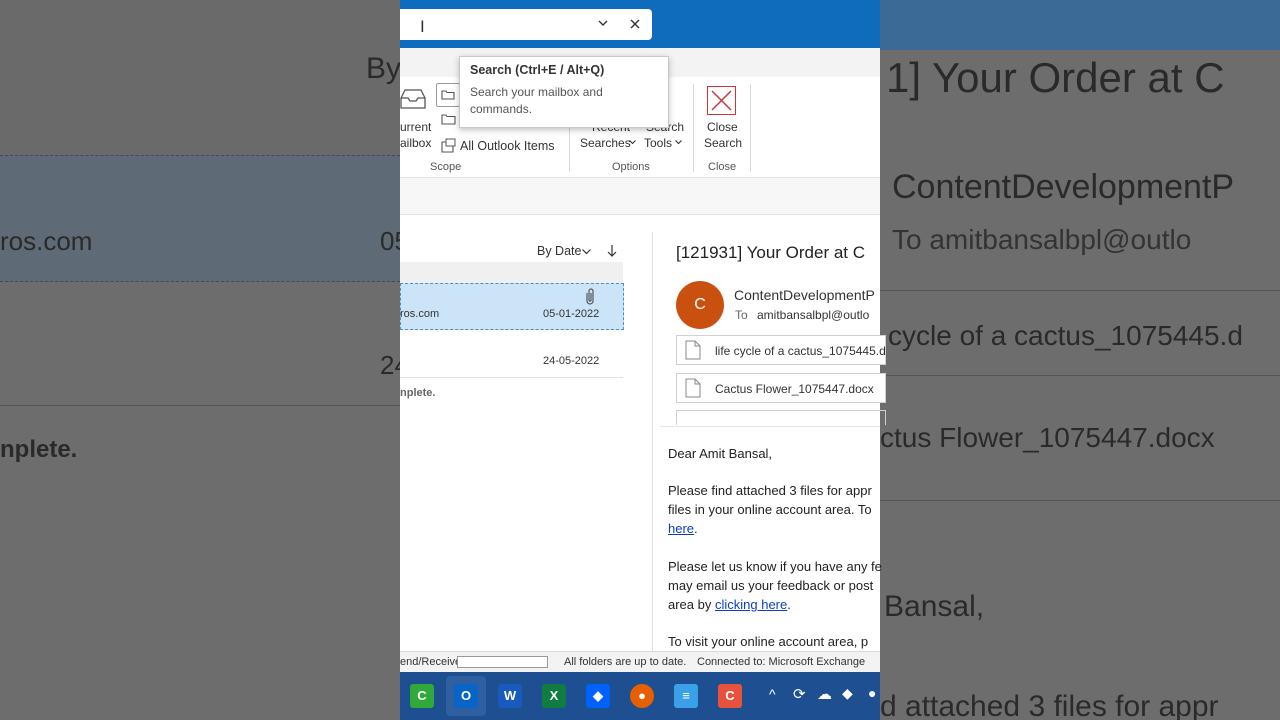  What do you see at coordinates (723, 143) in the screenshot?
I see `close-search-button: Search` at bounding box center [723, 143].